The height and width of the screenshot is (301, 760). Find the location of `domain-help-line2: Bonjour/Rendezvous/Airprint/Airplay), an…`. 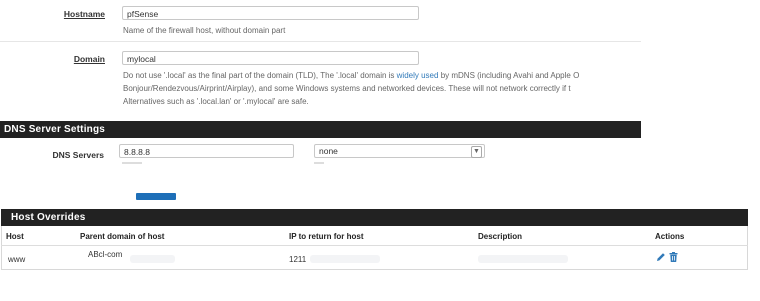

domain-help-line2: Bonjour/Rendezvous/Airprint/Airplay), an… is located at coordinates (347, 88).